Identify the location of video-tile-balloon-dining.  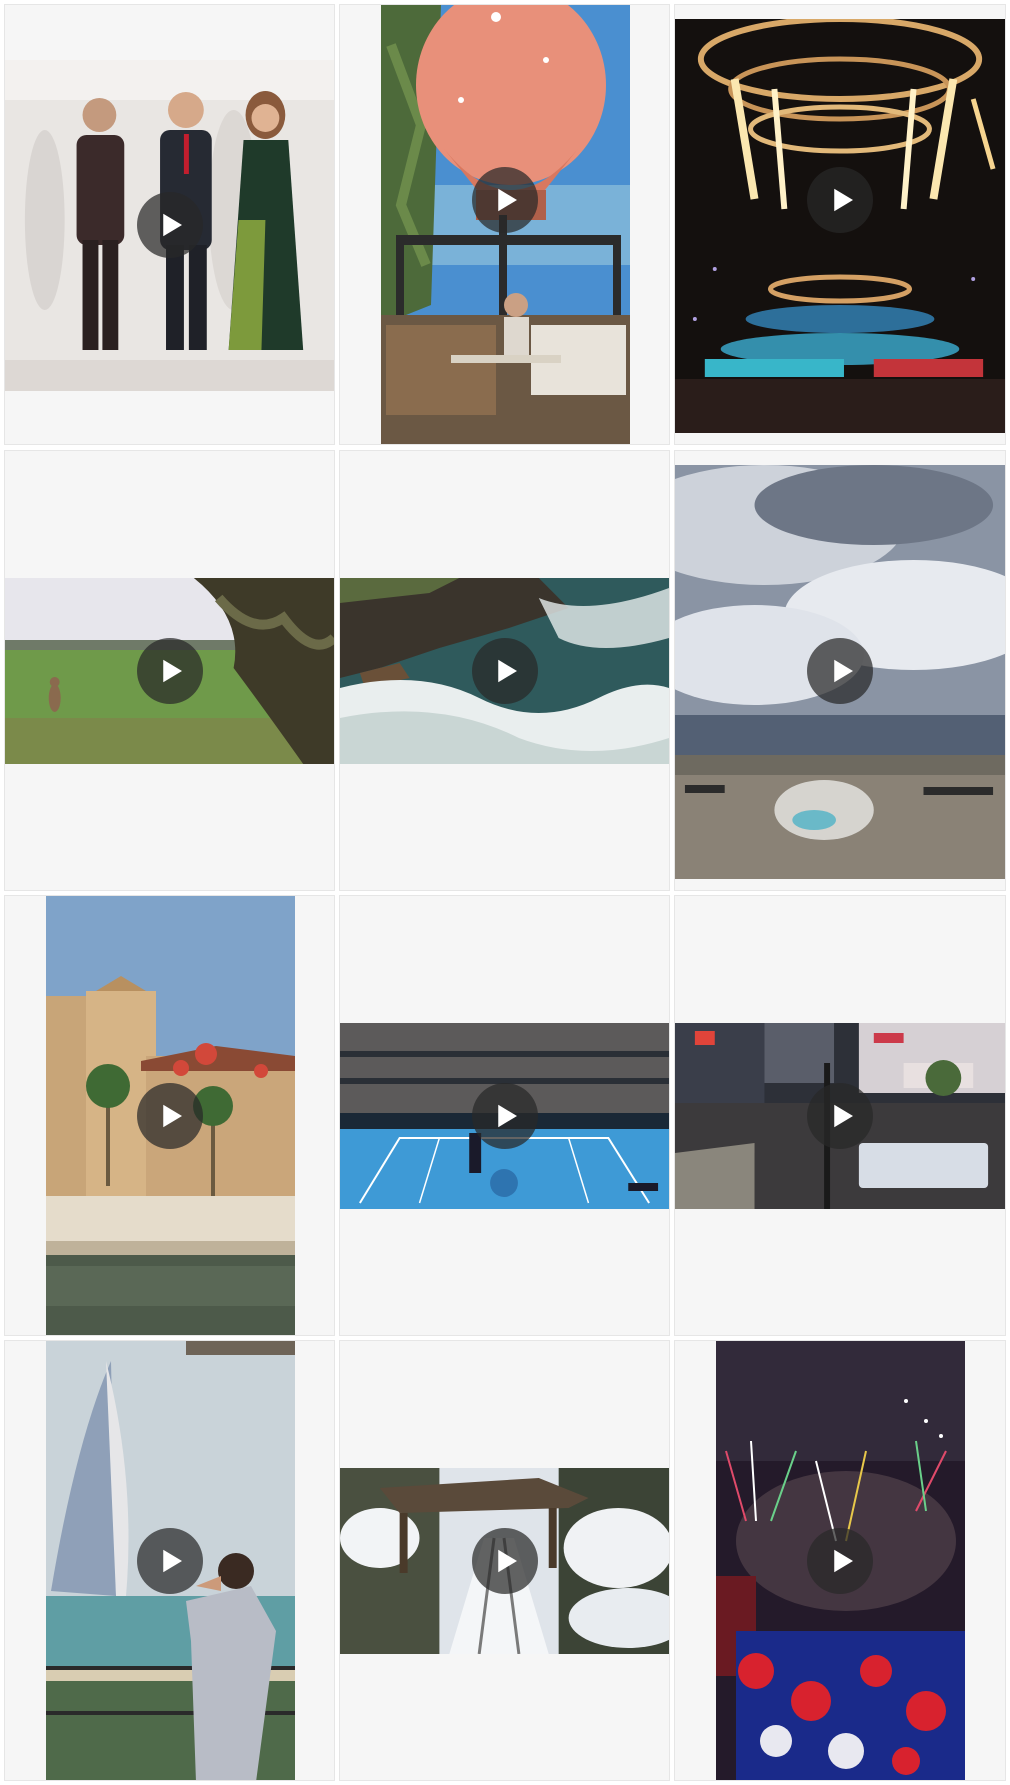
(504, 224).